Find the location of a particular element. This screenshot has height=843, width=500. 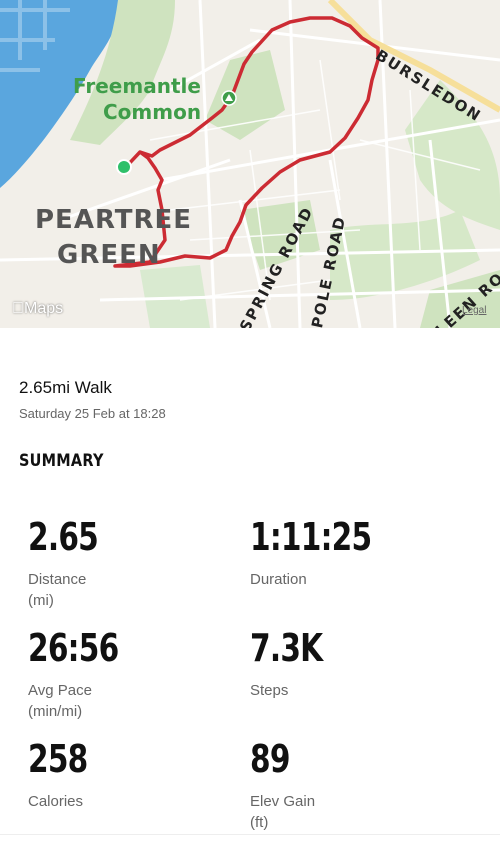

park-label: Common is located at coordinates (152, 112).